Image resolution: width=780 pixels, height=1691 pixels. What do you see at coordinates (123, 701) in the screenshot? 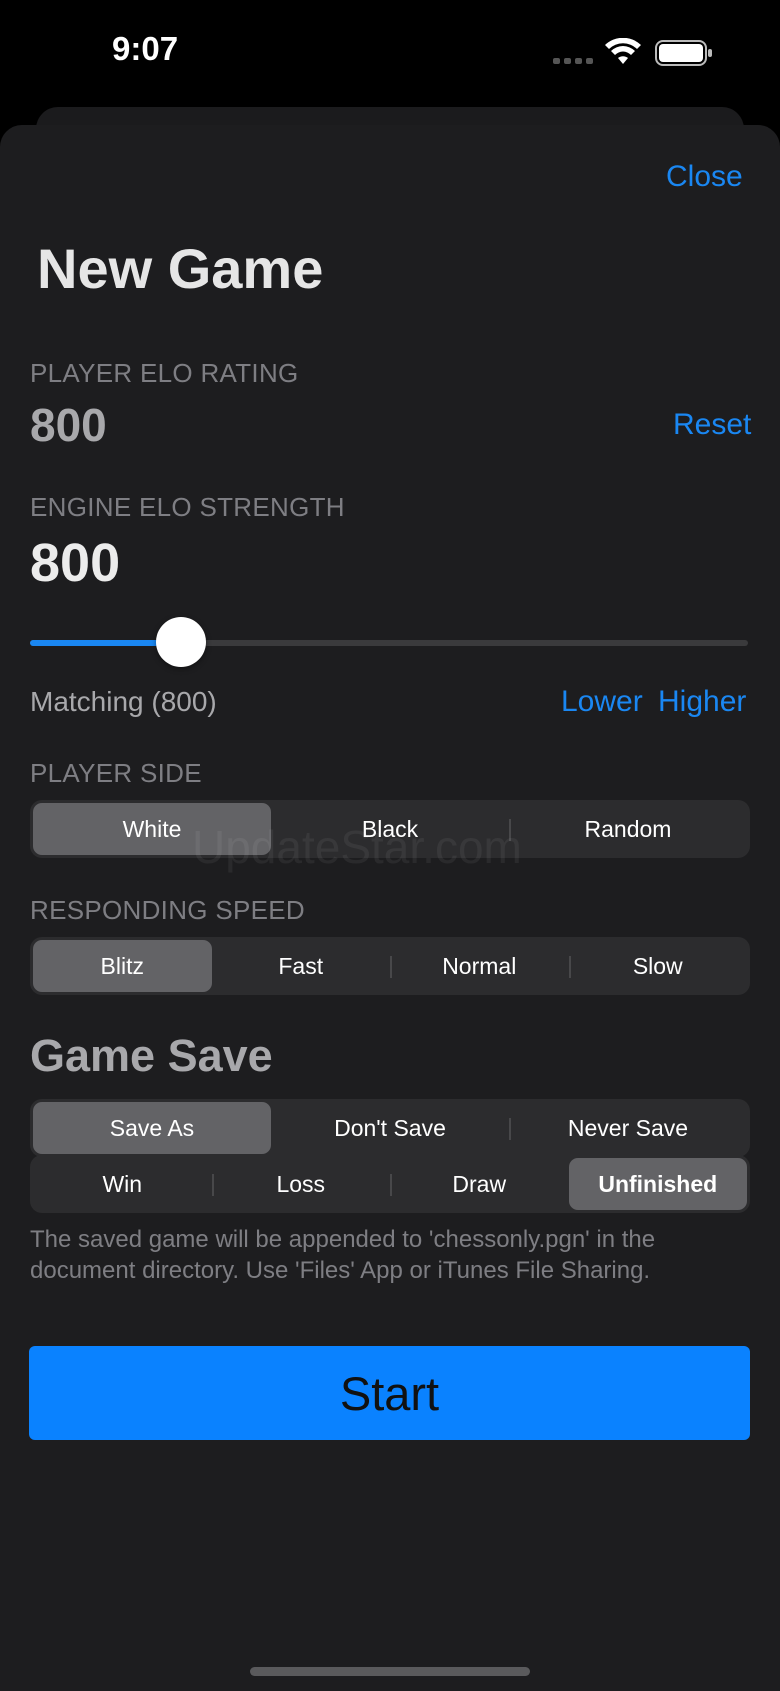
I see `matching-text: Matching (800)` at bounding box center [123, 701].